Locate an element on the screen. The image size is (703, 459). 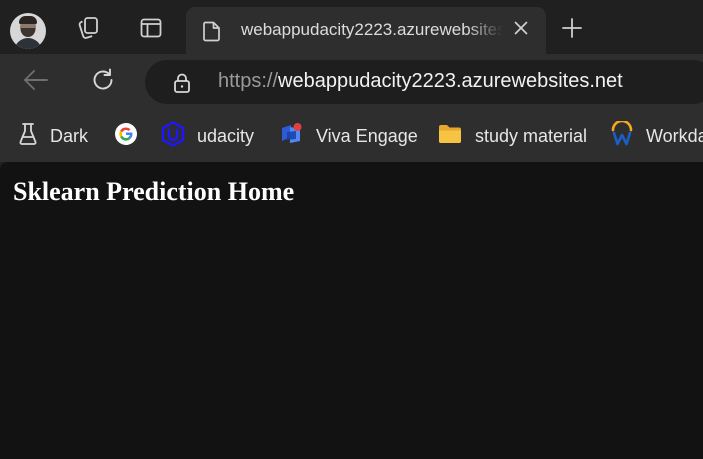
favorite-label: study material is located at coordinates (531, 135).